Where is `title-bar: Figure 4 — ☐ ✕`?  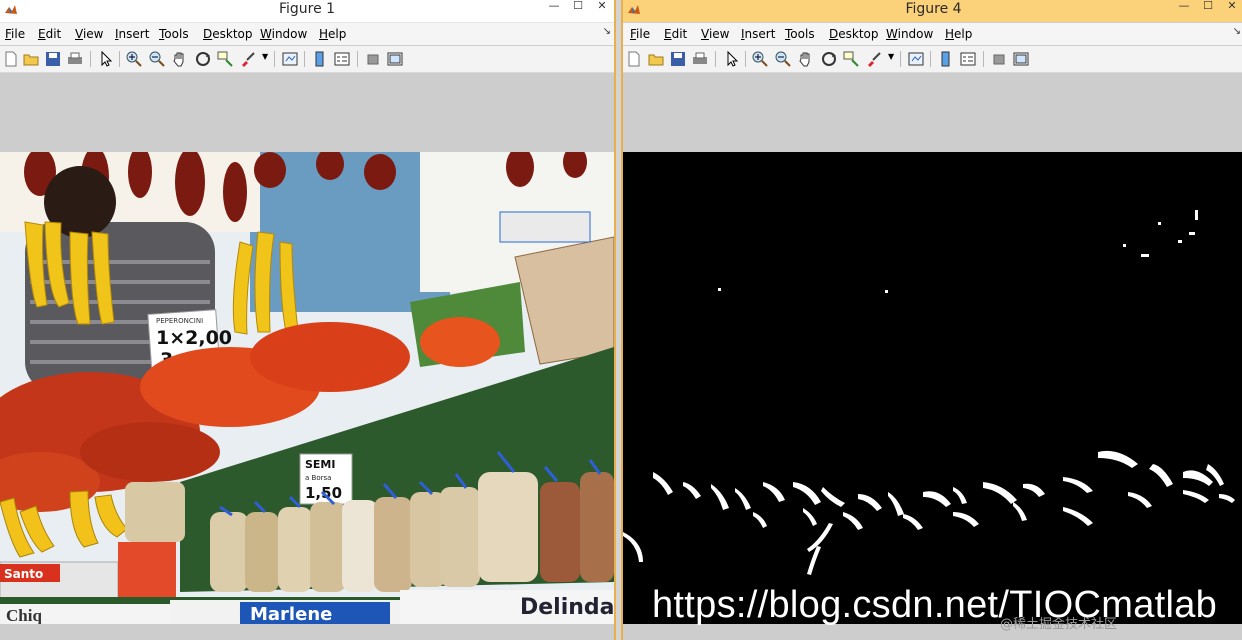
title-bar: Figure 4 — ☐ ✕ is located at coordinates (932, 11).